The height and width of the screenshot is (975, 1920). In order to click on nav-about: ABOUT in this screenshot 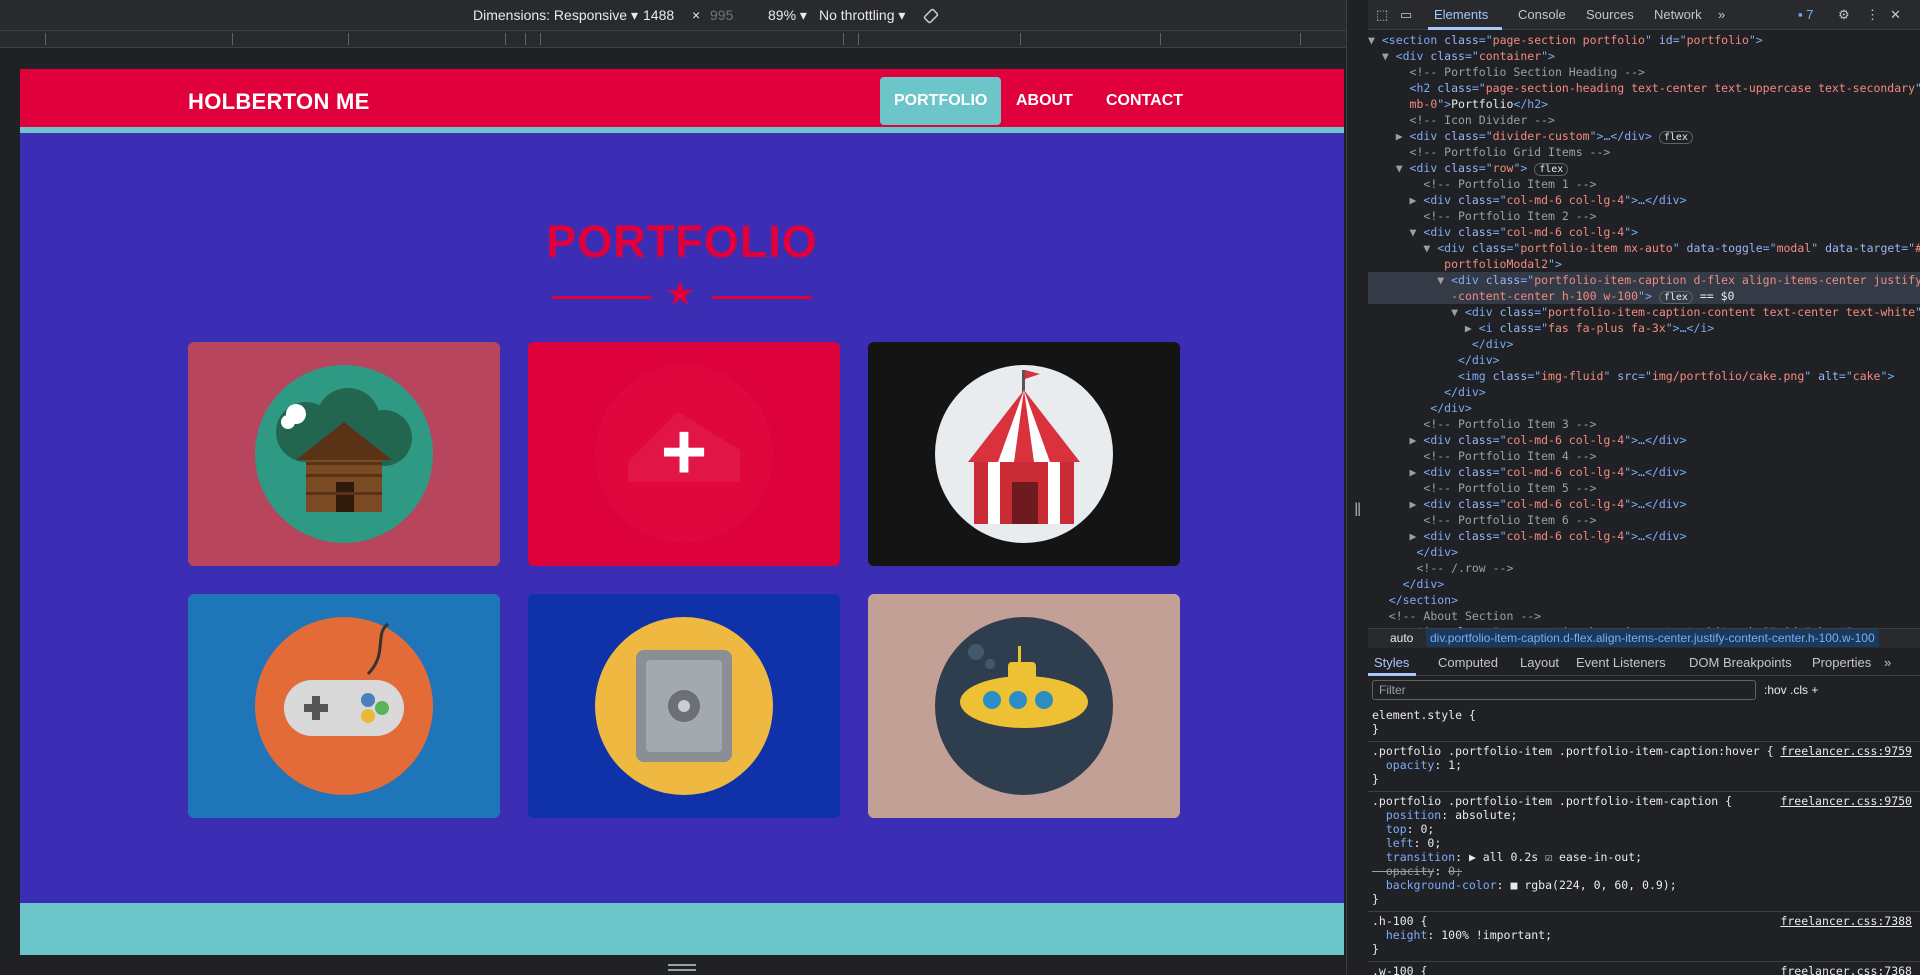, I will do `click(1044, 101)`.